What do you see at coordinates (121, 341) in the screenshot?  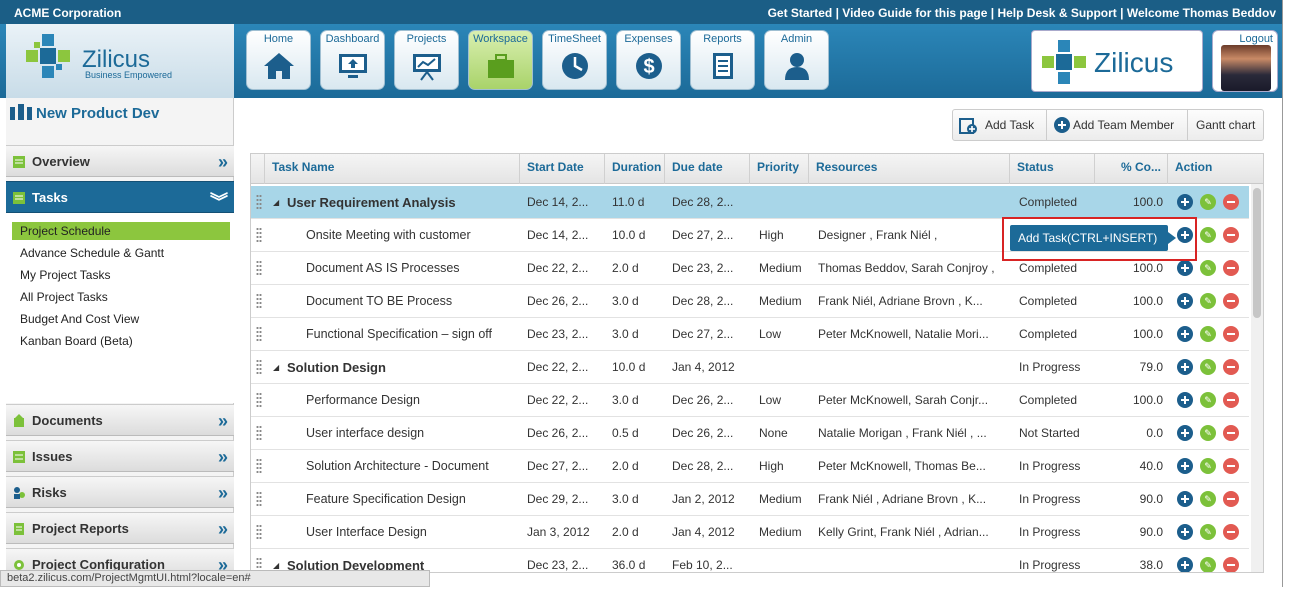 I see `sidebar-item-kanban: Kanban Board (Beta)` at bounding box center [121, 341].